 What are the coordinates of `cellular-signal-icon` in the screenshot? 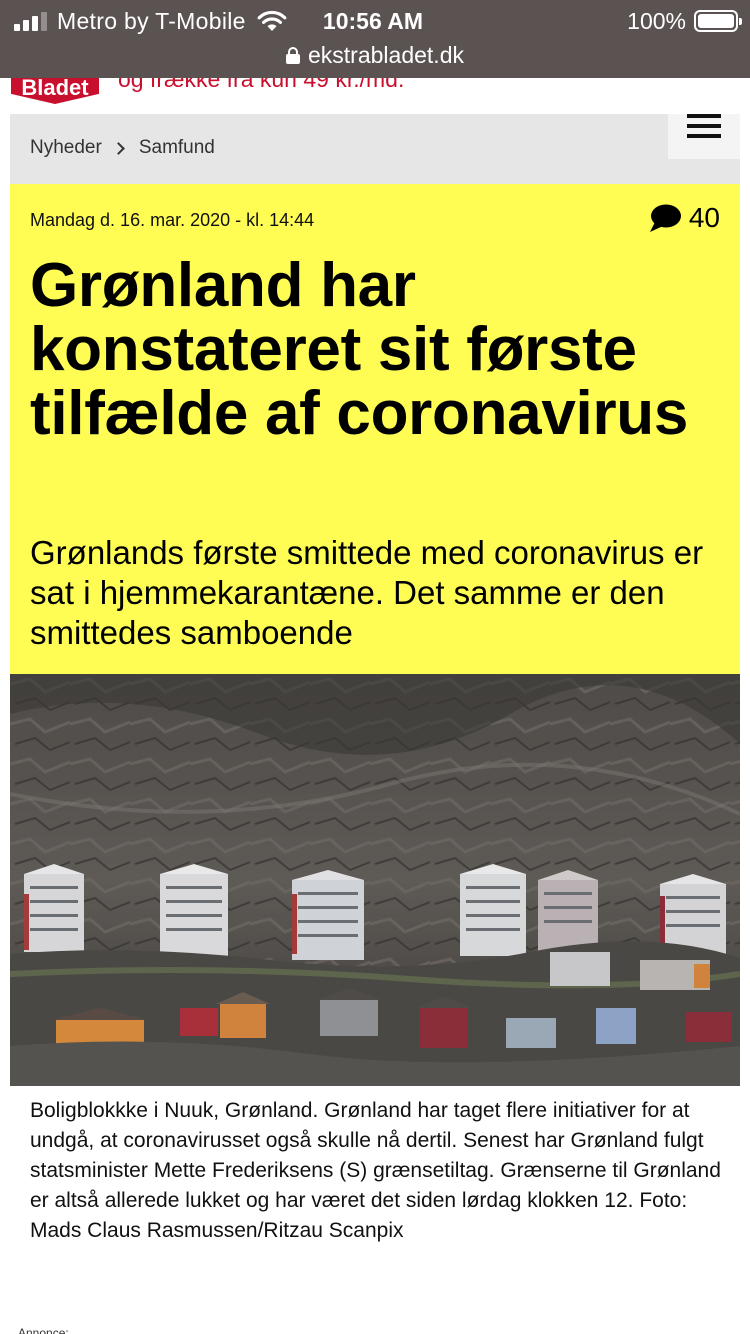 It's located at (30, 21).